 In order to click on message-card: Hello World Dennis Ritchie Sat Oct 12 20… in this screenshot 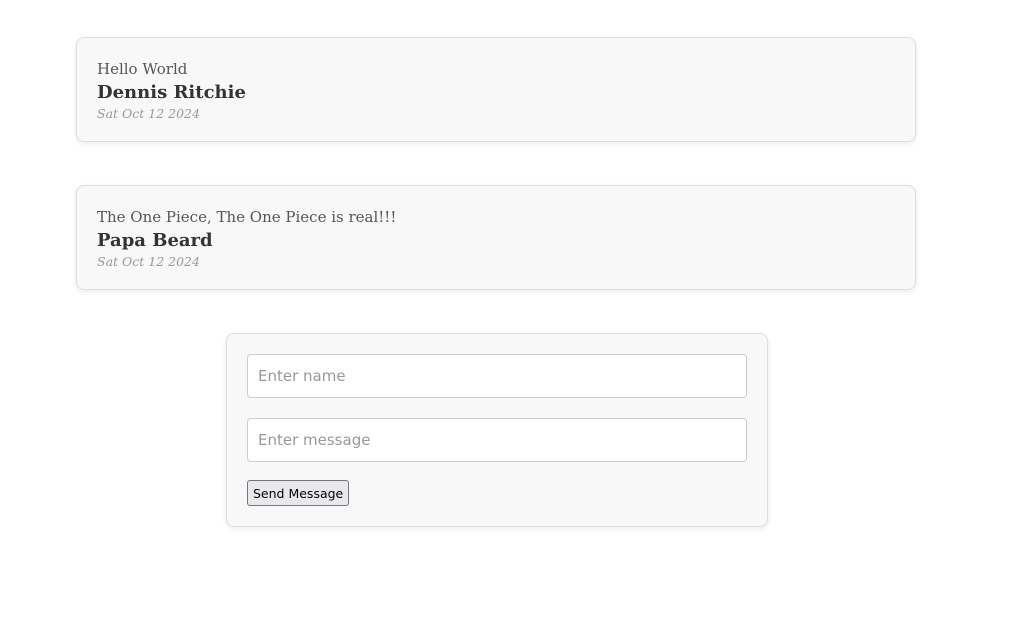, I will do `click(496, 89)`.